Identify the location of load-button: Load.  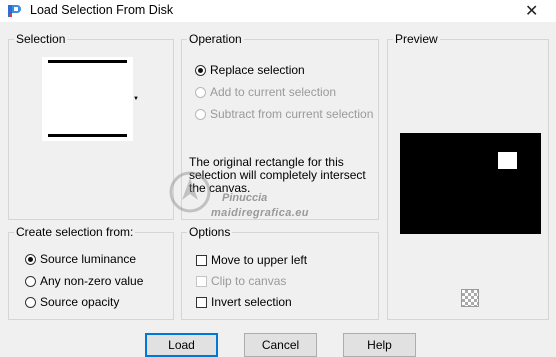
(181, 345).